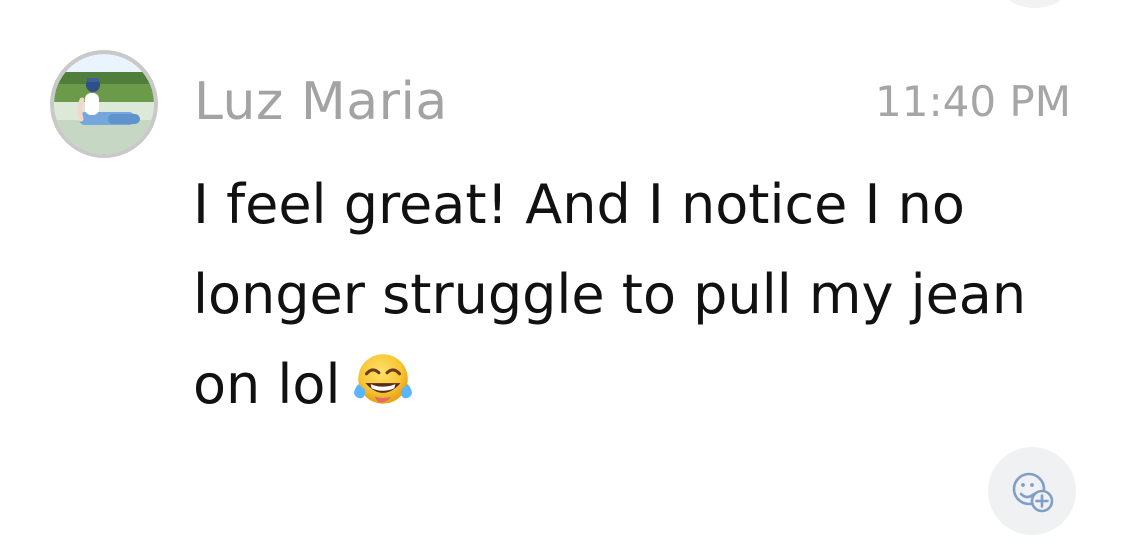 The width and height of the screenshot is (1125, 550). Describe the element at coordinates (383, 381) in the screenshot. I see `face-with-tears-of-joy-icon` at that location.